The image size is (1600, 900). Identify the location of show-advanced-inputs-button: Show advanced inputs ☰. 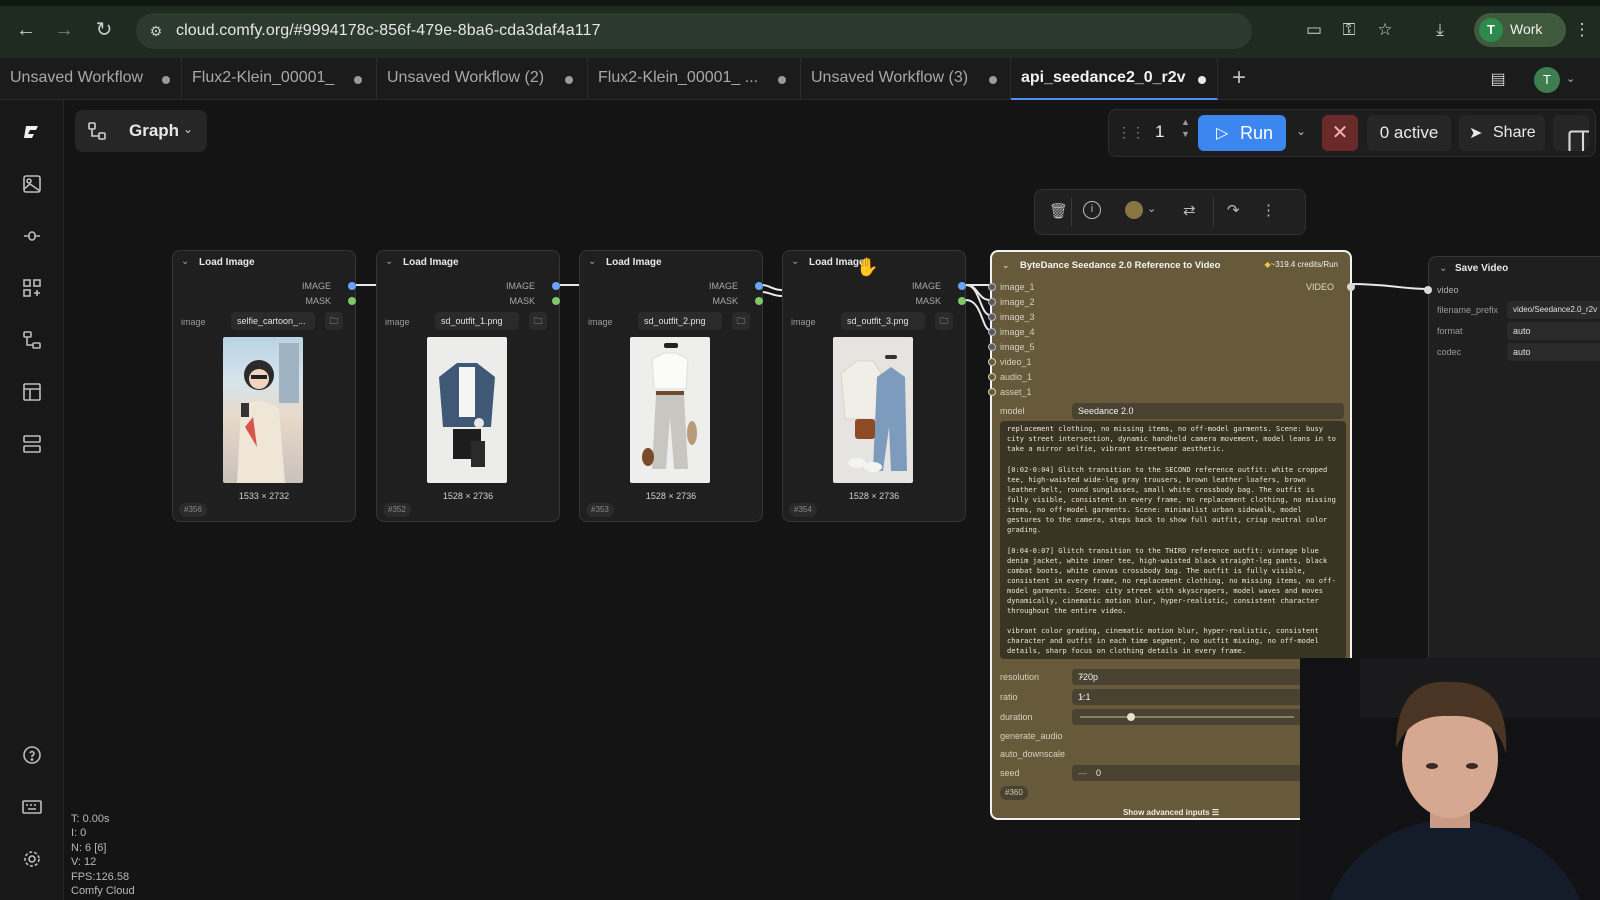
(1171, 812).